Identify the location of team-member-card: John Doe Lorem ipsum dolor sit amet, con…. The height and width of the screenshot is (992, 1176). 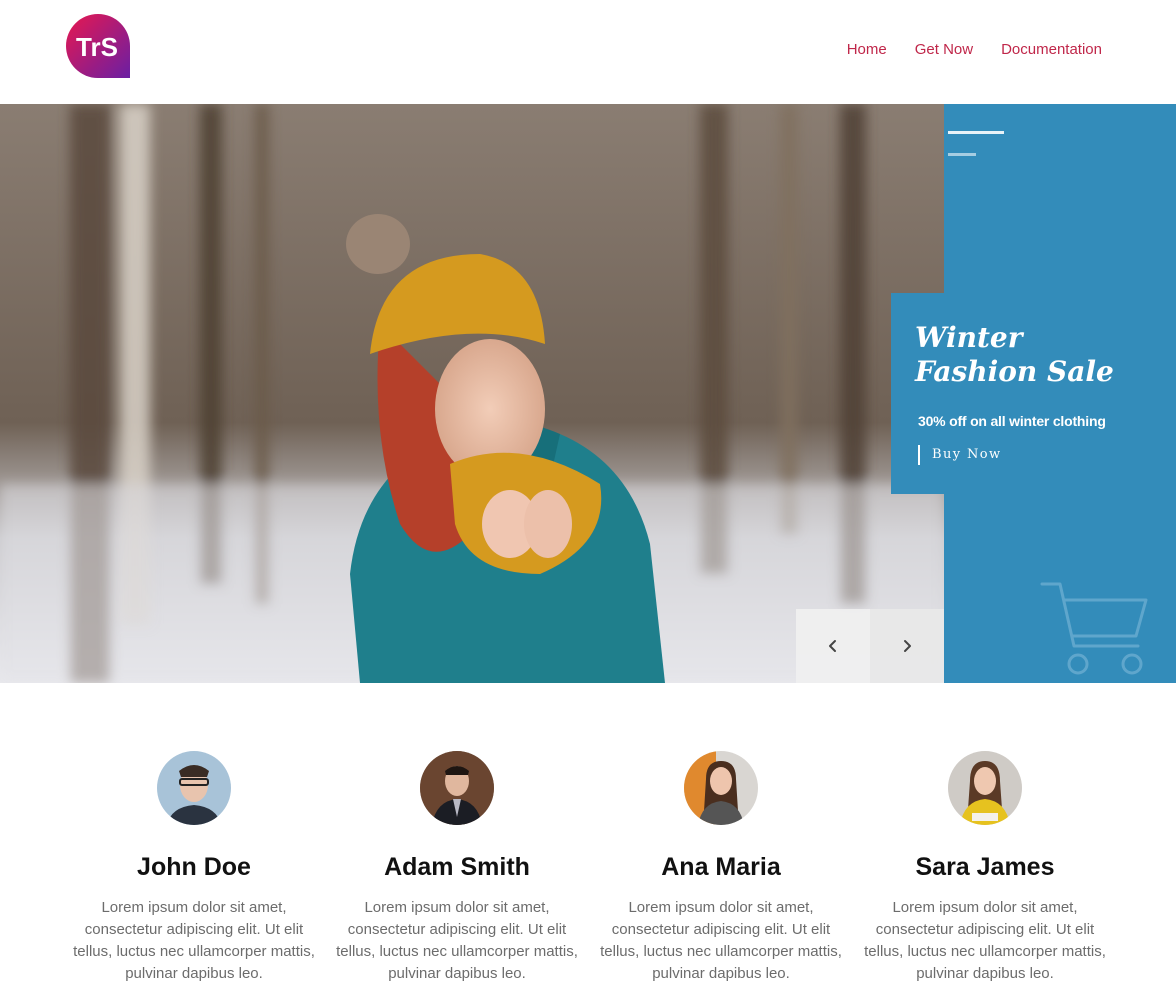
(194, 868).